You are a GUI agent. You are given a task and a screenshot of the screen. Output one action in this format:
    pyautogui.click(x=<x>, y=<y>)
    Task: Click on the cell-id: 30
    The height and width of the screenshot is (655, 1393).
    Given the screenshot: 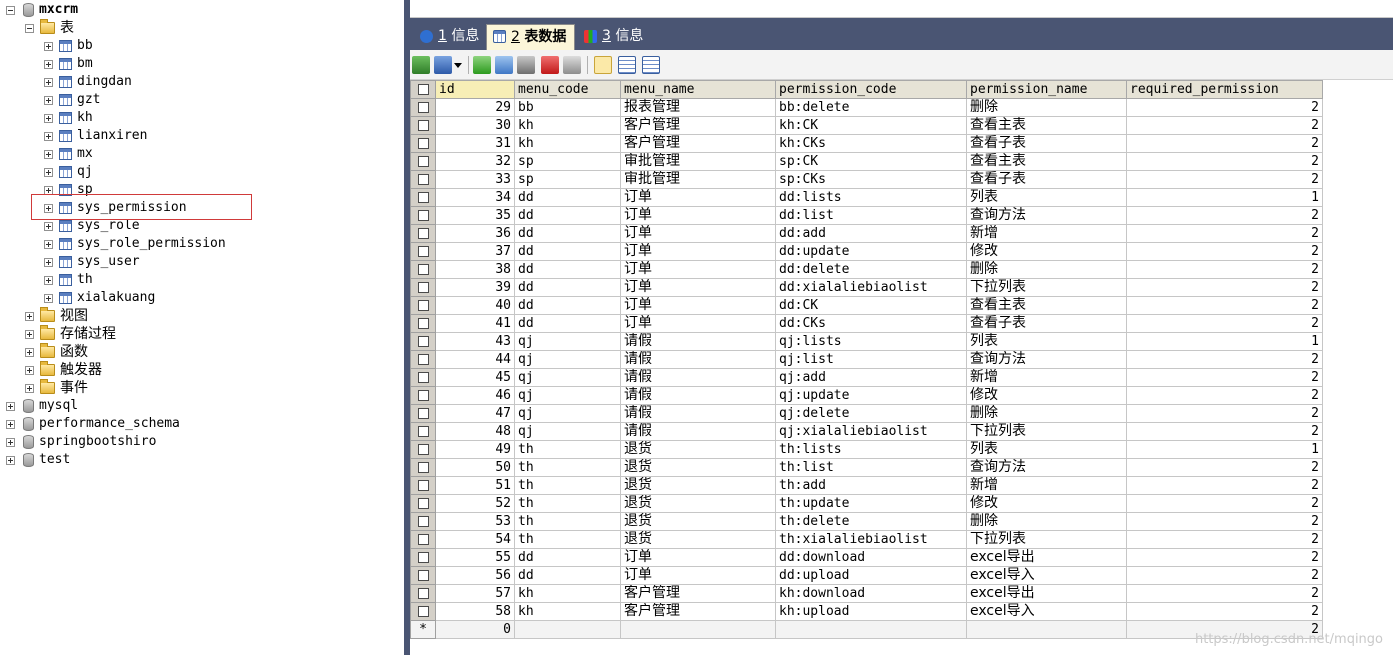 What is the action you would take?
    pyautogui.click(x=475, y=125)
    